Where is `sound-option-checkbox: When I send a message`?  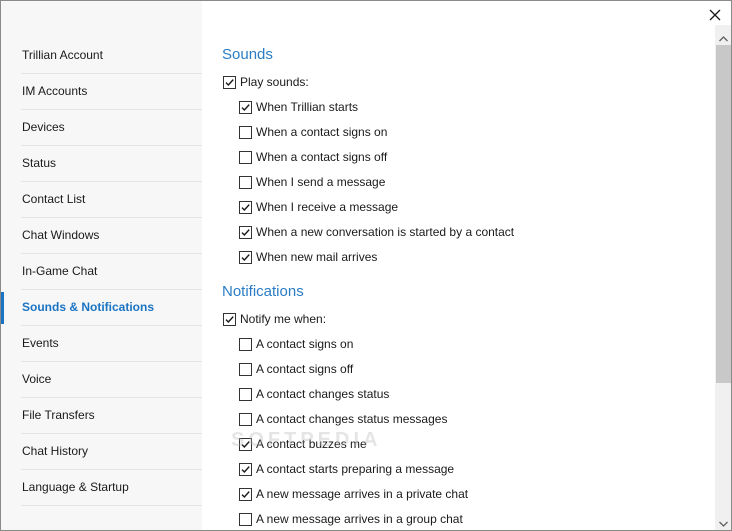 sound-option-checkbox: When I send a message is located at coordinates (312, 182).